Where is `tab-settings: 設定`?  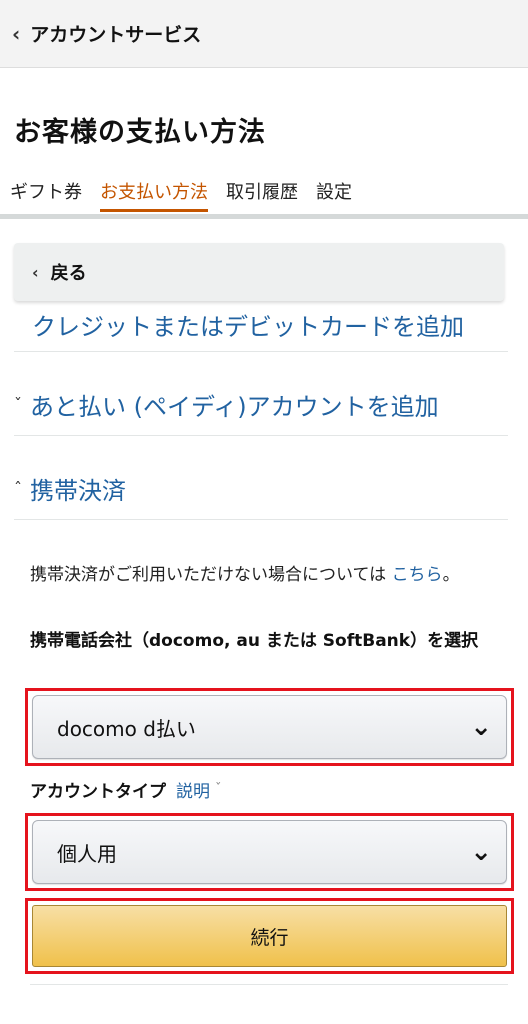 tab-settings: 設定 is located at coordinates (334, 192).